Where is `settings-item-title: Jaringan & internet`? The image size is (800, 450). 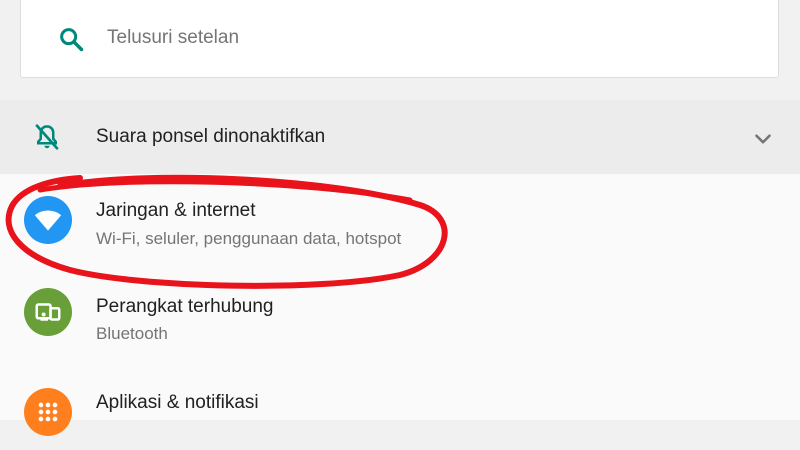
settings-item-title: Jaringan & internet is located at coordinates (176, 210).